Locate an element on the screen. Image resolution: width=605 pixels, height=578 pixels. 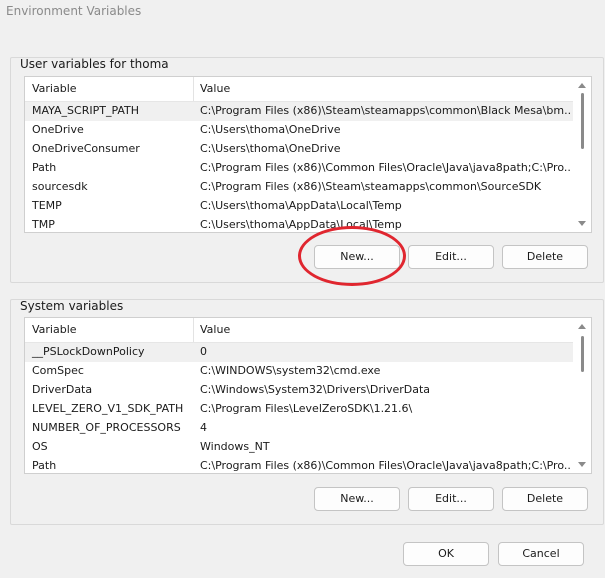
table-row: OS Windows_NT is located at coordinates (299, 447).